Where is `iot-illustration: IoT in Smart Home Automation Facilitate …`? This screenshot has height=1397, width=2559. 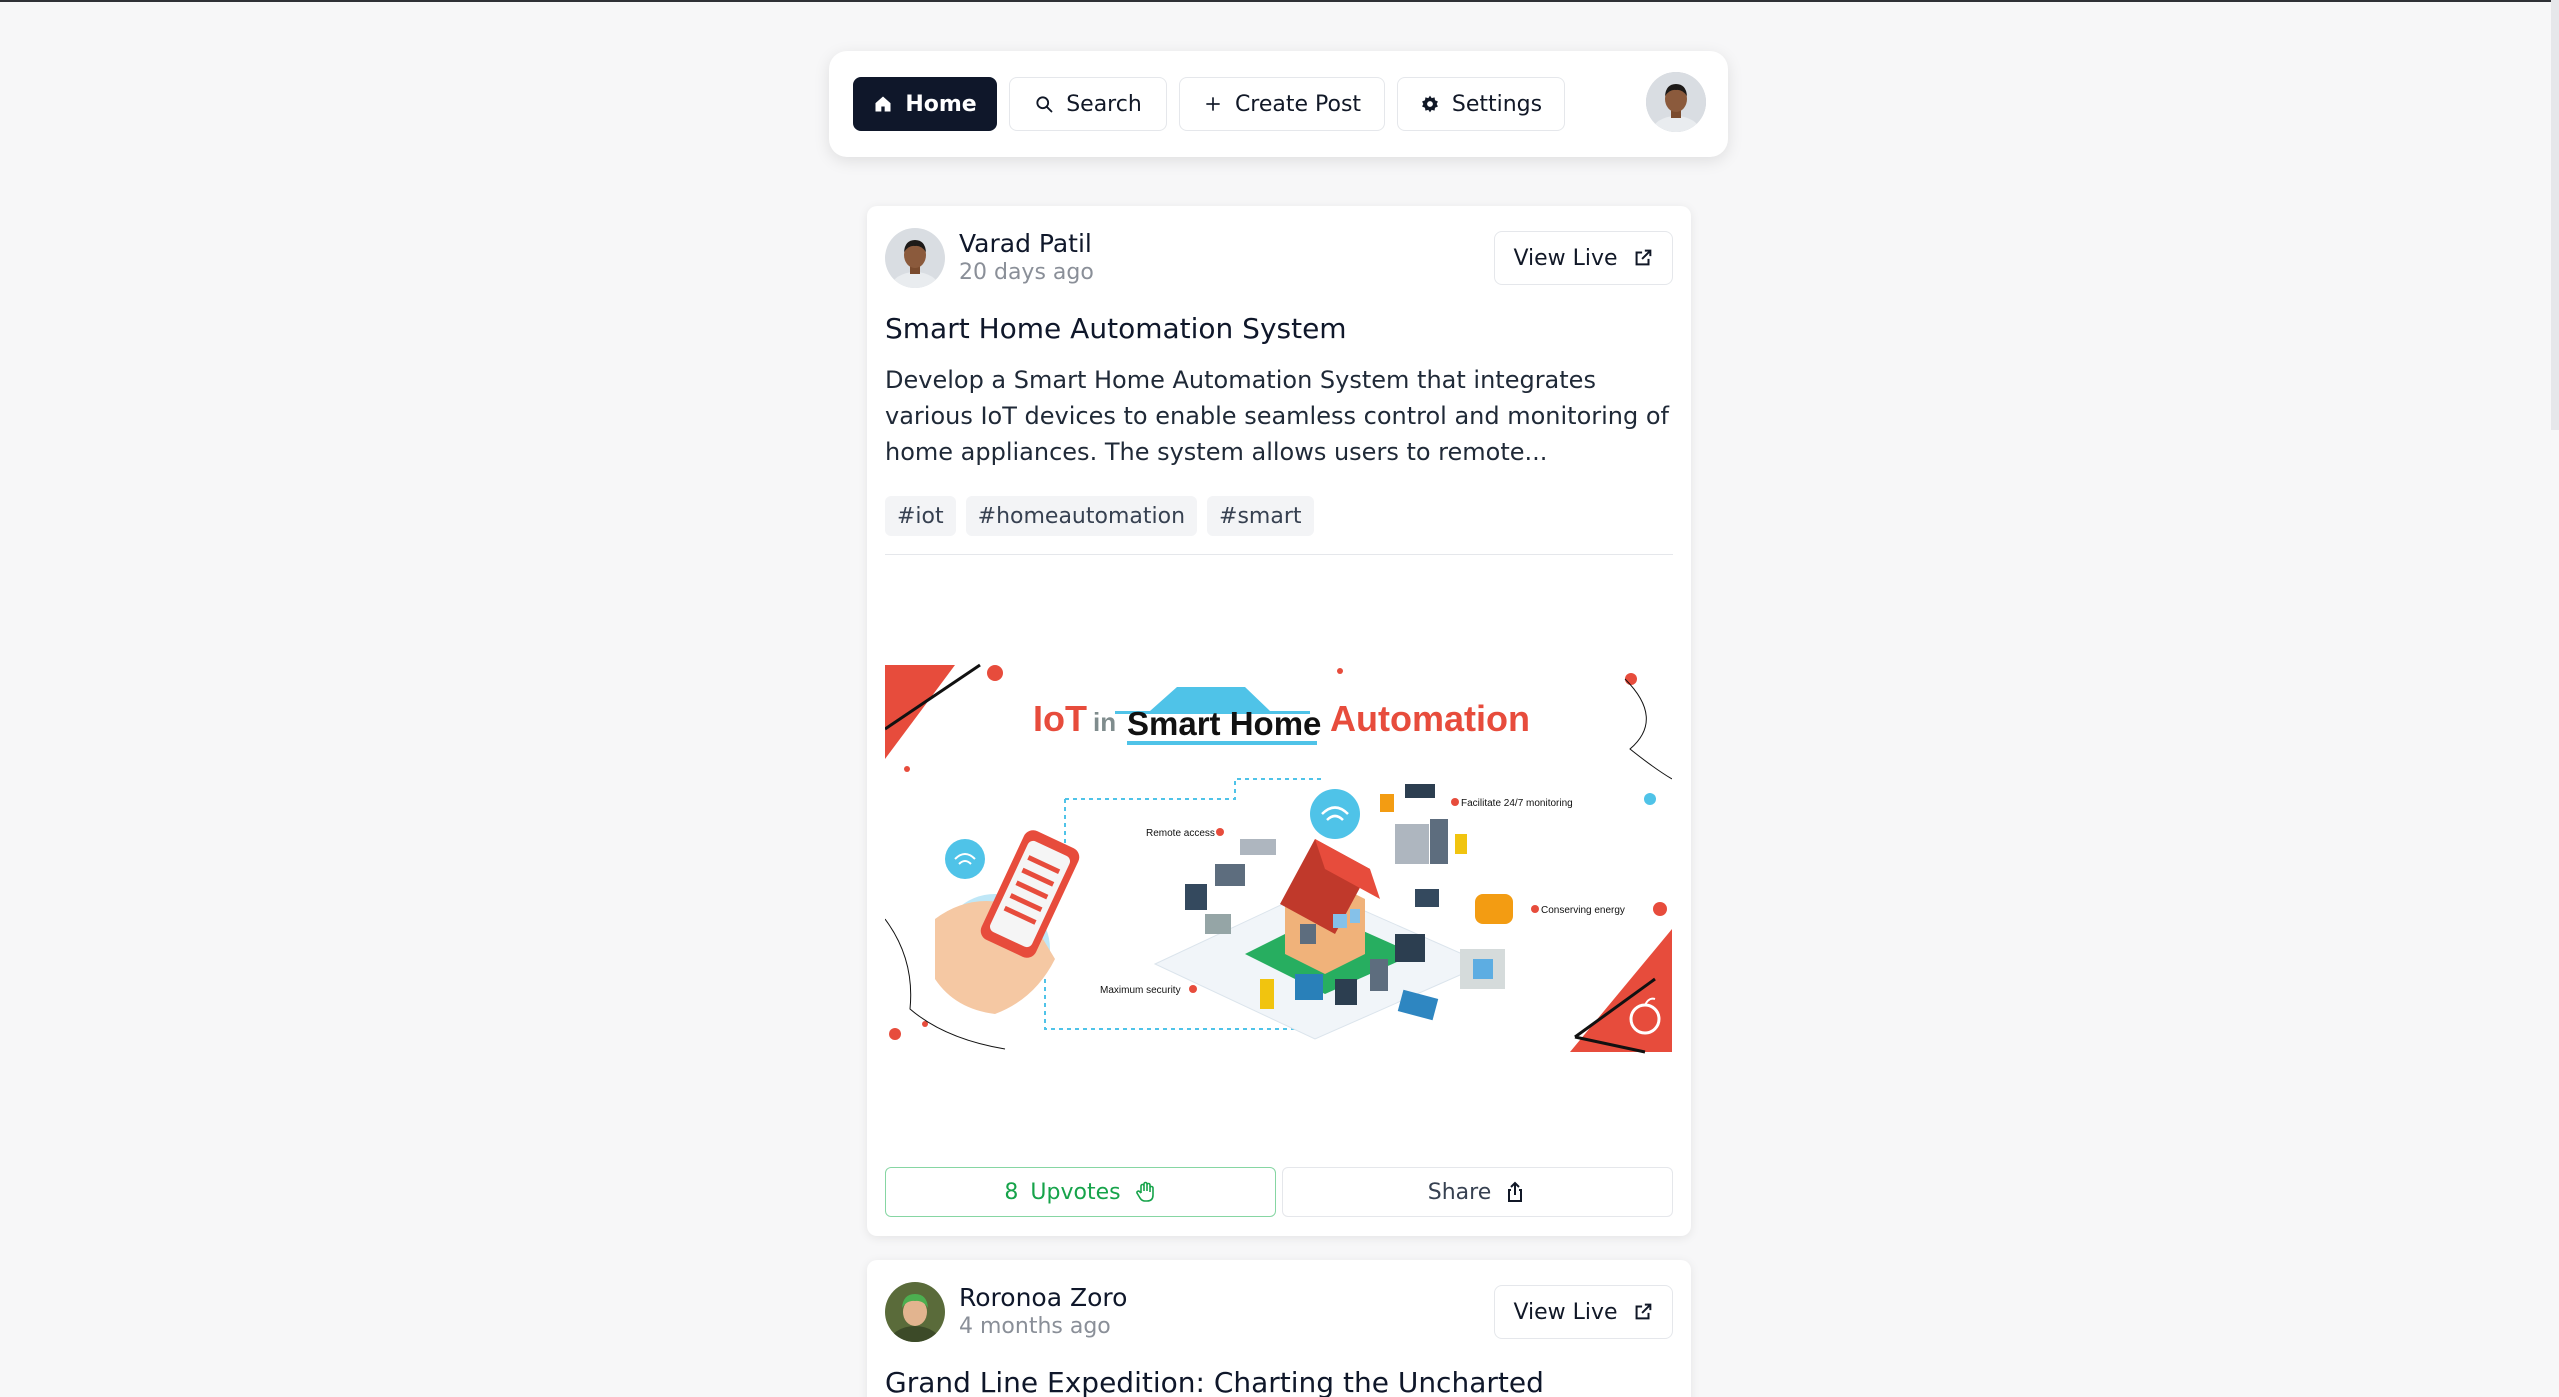 iot-illustration: IoT in Smart Home Automation Facilitate … is located at coordinates (1278, 859).